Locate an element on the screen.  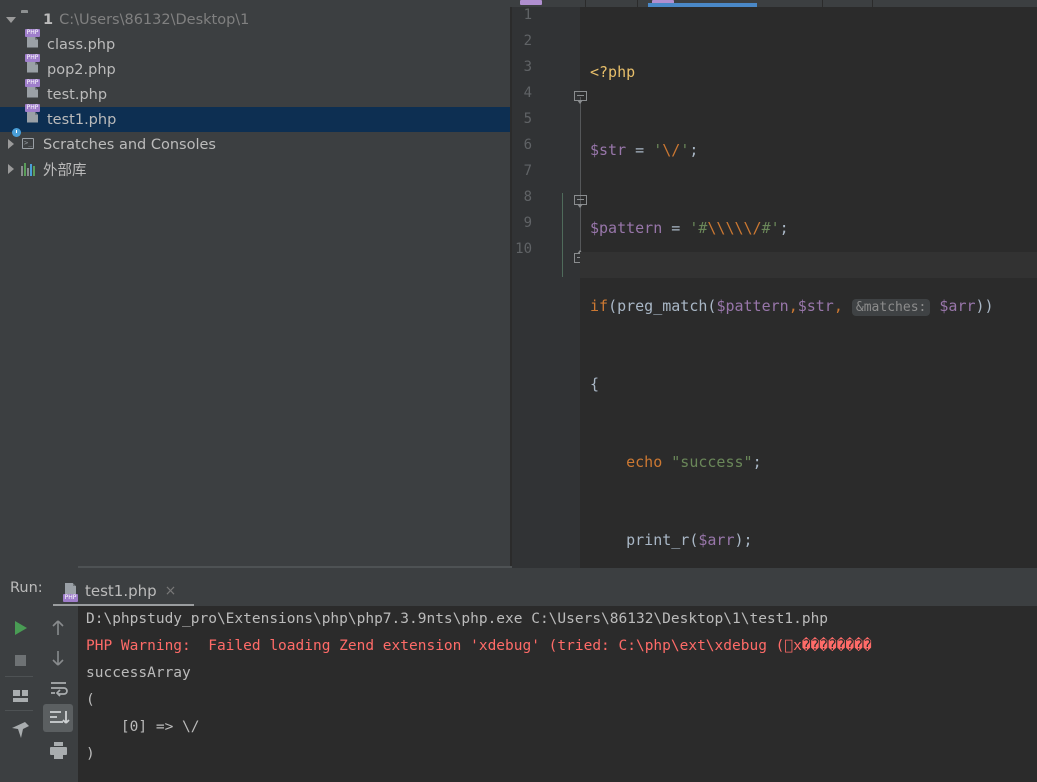
stop-icon is located at coordinates (20, 660).